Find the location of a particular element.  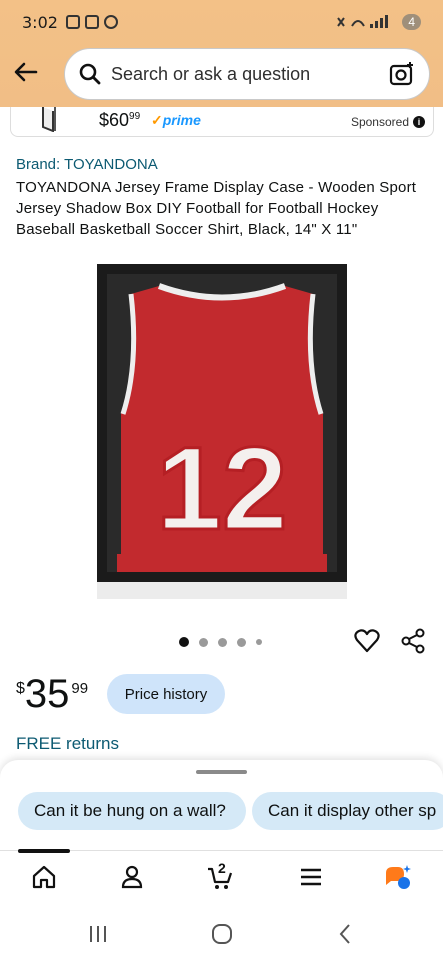

back-arrow-icon is located at coordinates (26, 72).